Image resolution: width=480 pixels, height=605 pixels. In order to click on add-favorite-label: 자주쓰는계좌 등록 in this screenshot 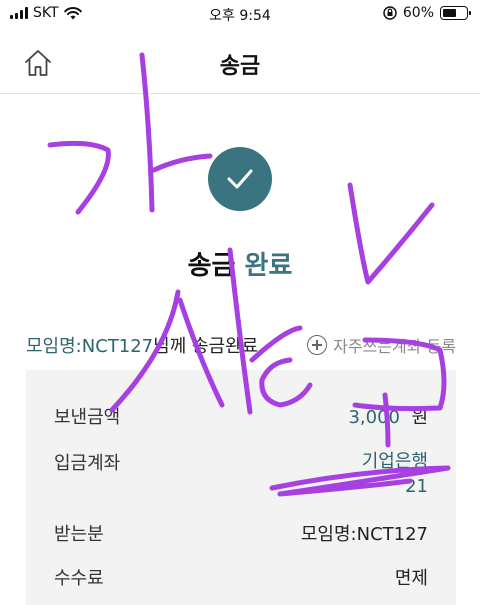, I will do `click(394, 346)`.